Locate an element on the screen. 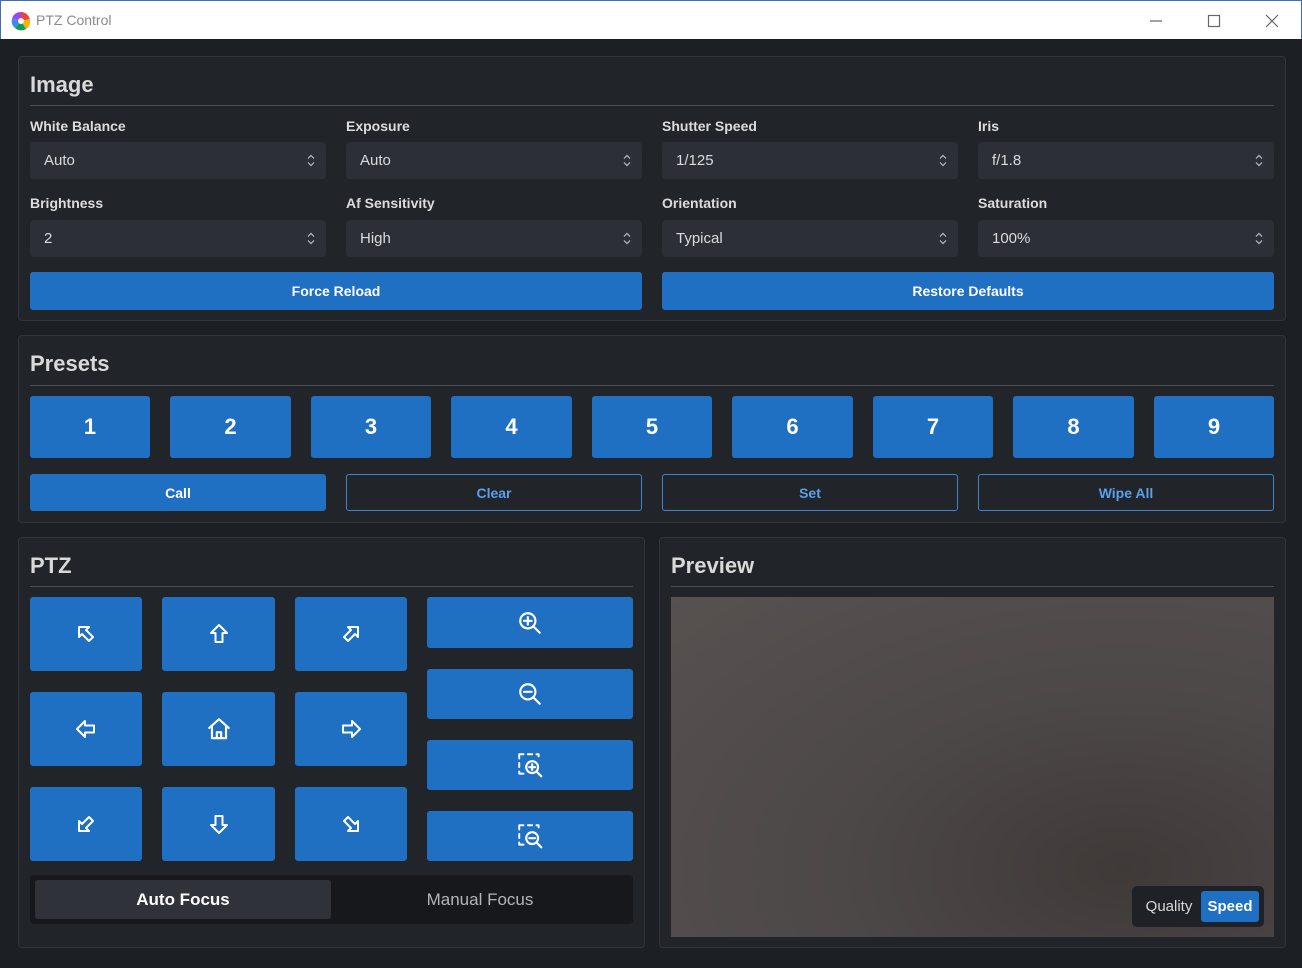 The image size is (1302, 968). title-bar: PTZ Control is located at coordinates (651, 19).